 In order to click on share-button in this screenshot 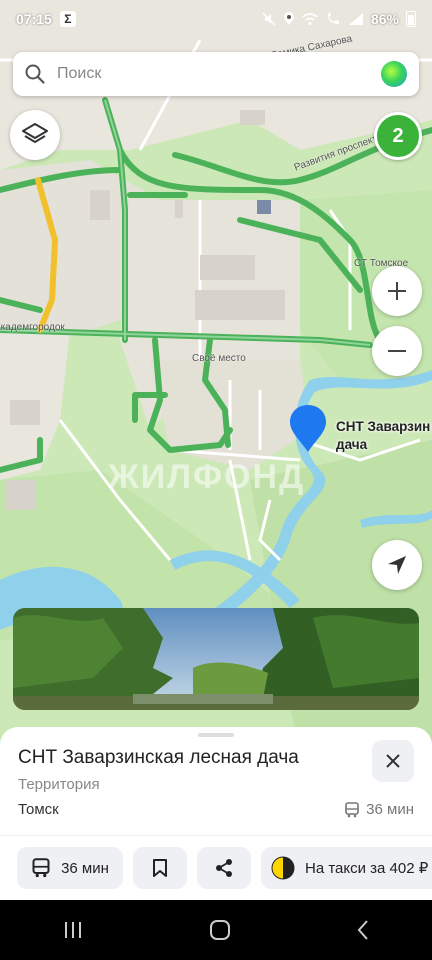, I will do `click(224, 868)`.